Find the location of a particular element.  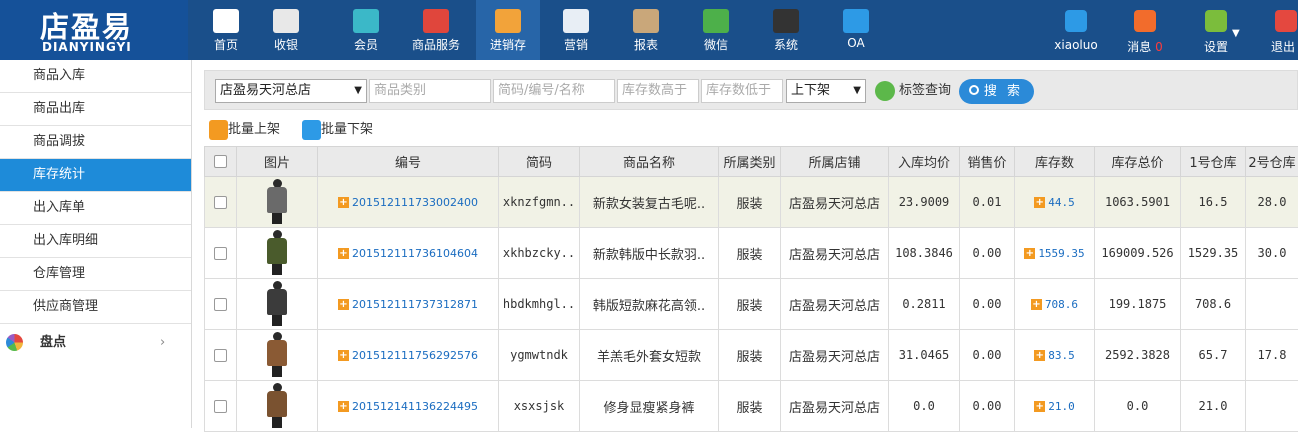

batch-on-shelf-button: 批量上架 is located at coordinates (242, 130).